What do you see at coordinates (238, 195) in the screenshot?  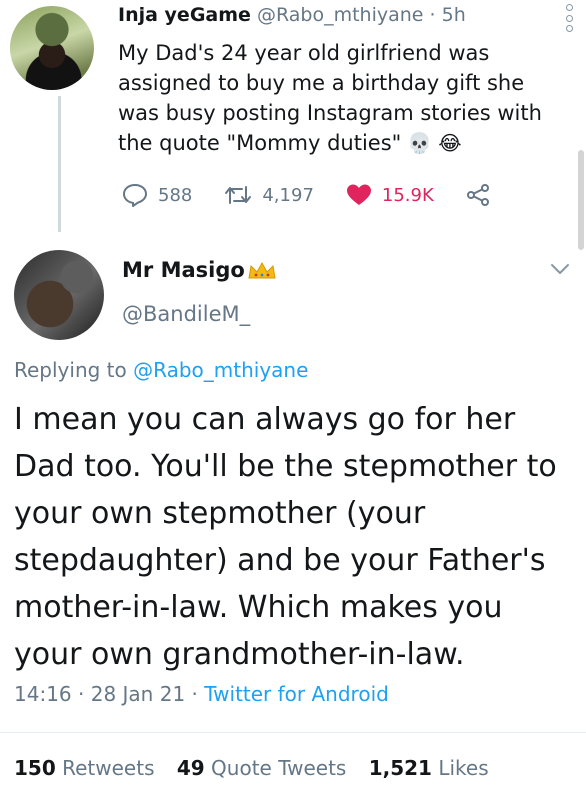 I see `retweet-icon` at bounding box center [238, 195].